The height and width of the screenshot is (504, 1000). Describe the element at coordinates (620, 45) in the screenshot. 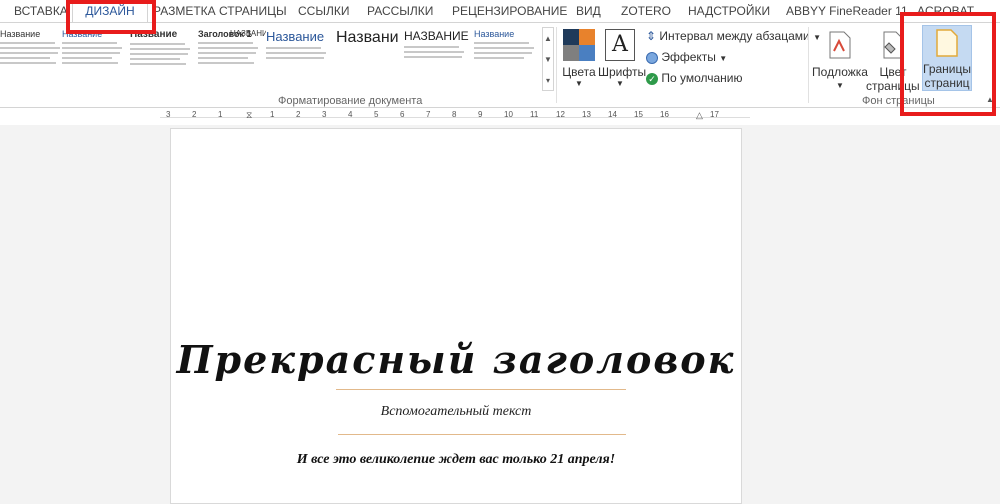

I see `font-a-icon: A` at that location.